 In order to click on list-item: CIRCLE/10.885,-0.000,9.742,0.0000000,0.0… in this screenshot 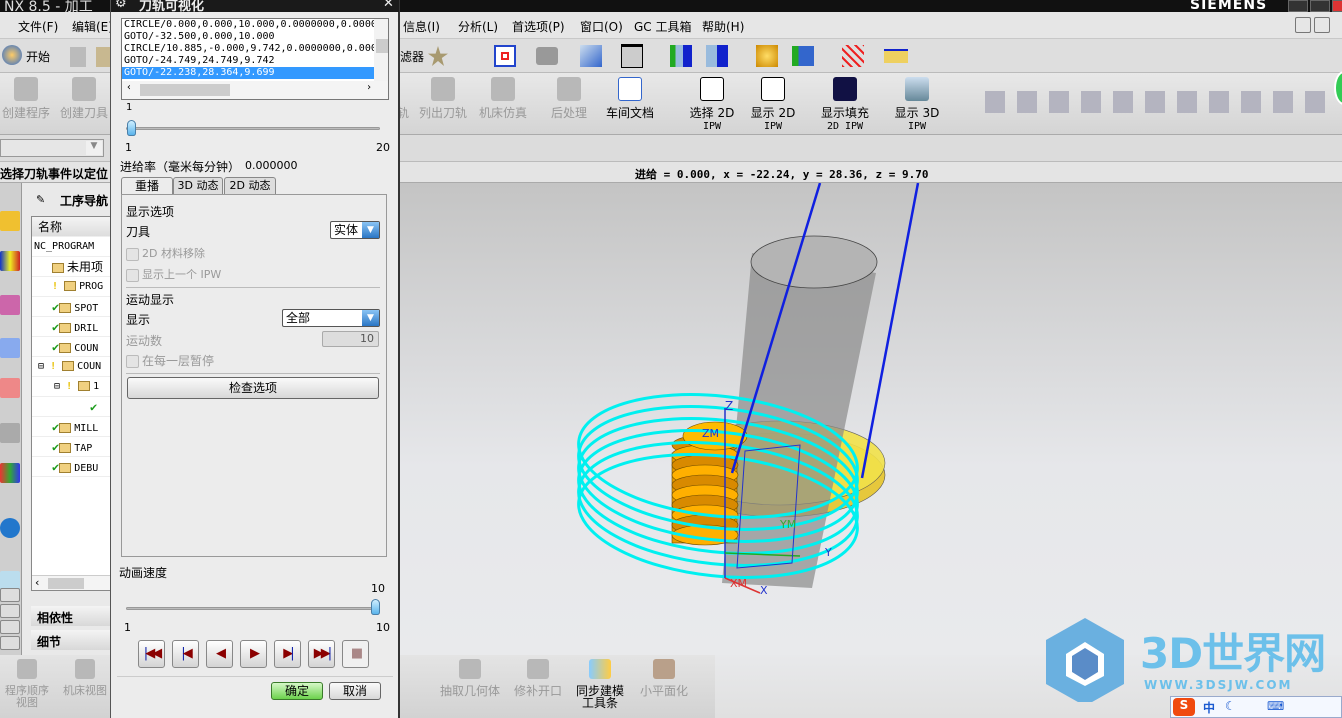, I will do `click(255, 49)`.